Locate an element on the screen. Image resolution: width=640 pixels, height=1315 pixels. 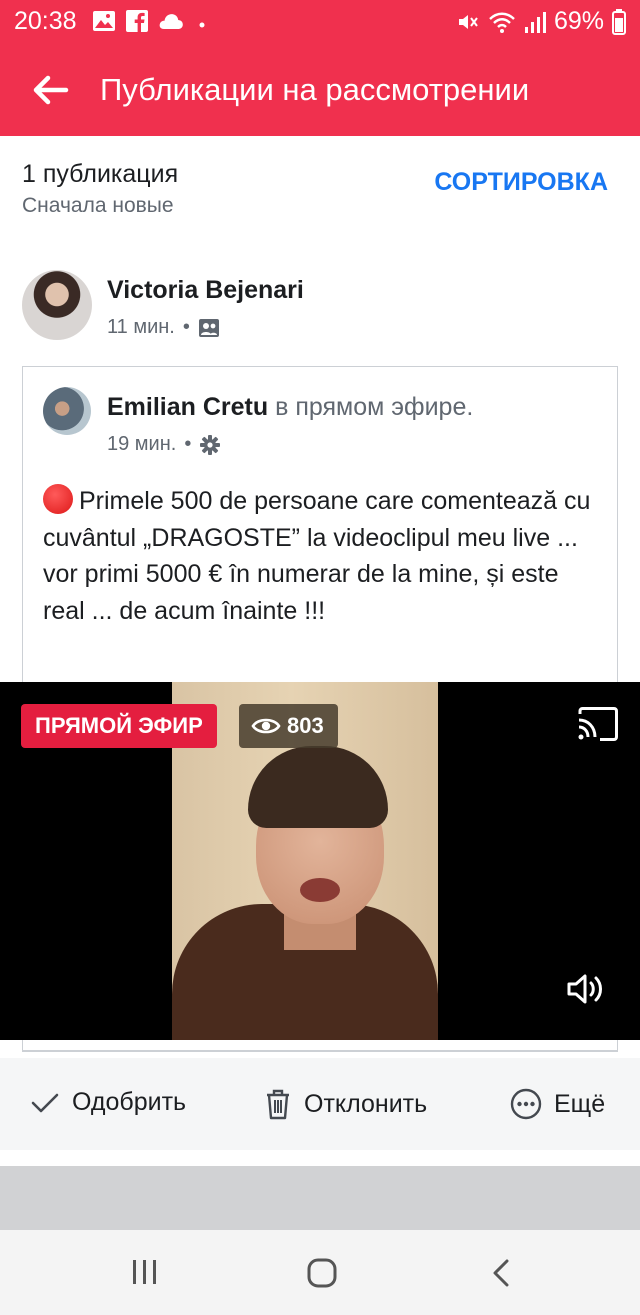
system-navigation-bar is located at coordinates (320, 1272).